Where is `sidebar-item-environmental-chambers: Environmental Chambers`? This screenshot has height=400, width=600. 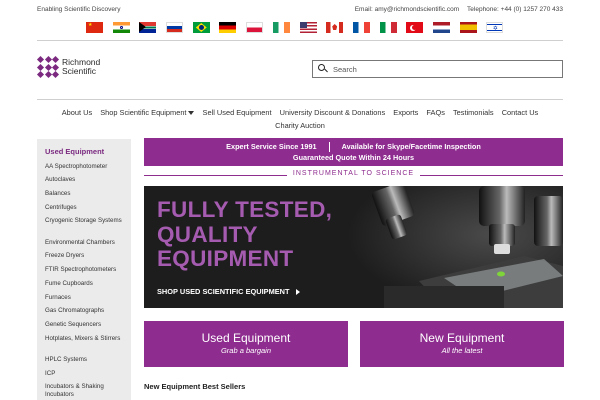
sidebar-item-environmental-chambers: Environmental Chambers is located at coordinates (87, 243).